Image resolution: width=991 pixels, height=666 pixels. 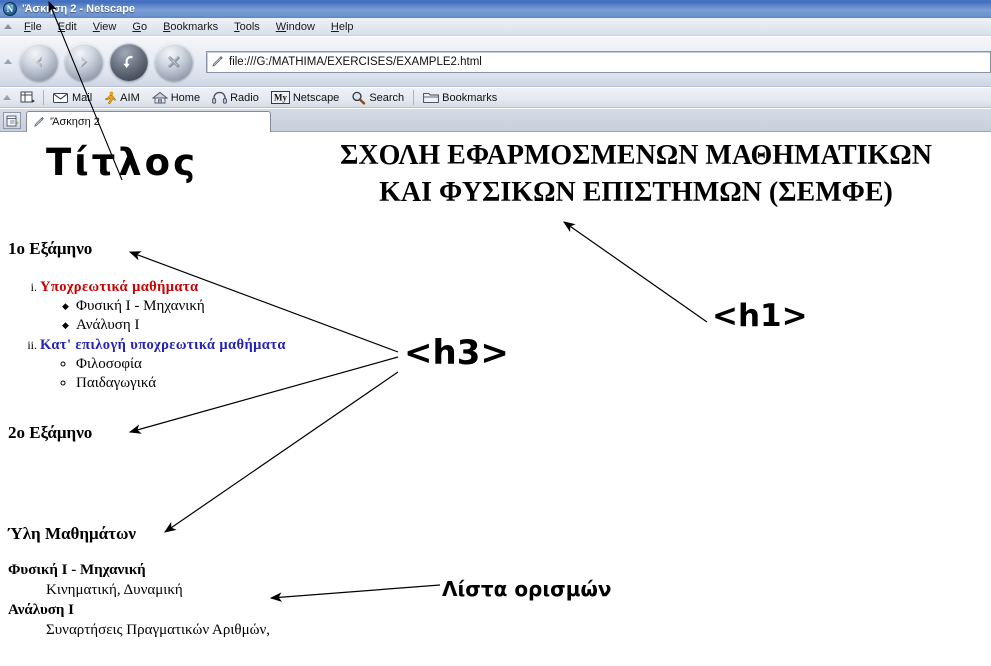 I want to click on close-x-icon, so click(x=174, y=61).